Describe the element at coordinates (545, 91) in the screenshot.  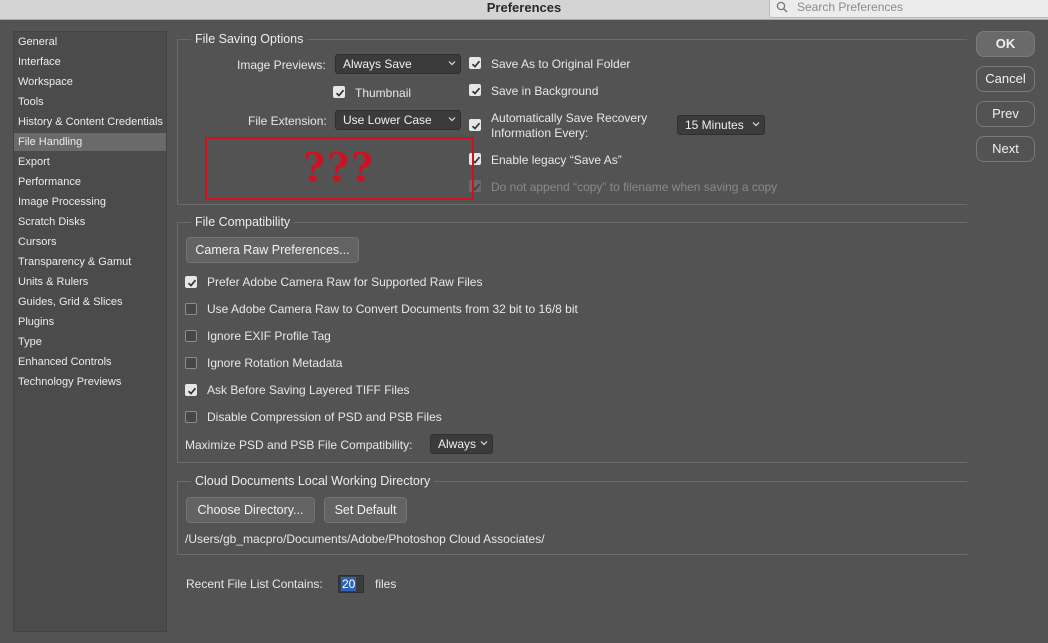
I see `save-background-label: Save in Background` at that location.